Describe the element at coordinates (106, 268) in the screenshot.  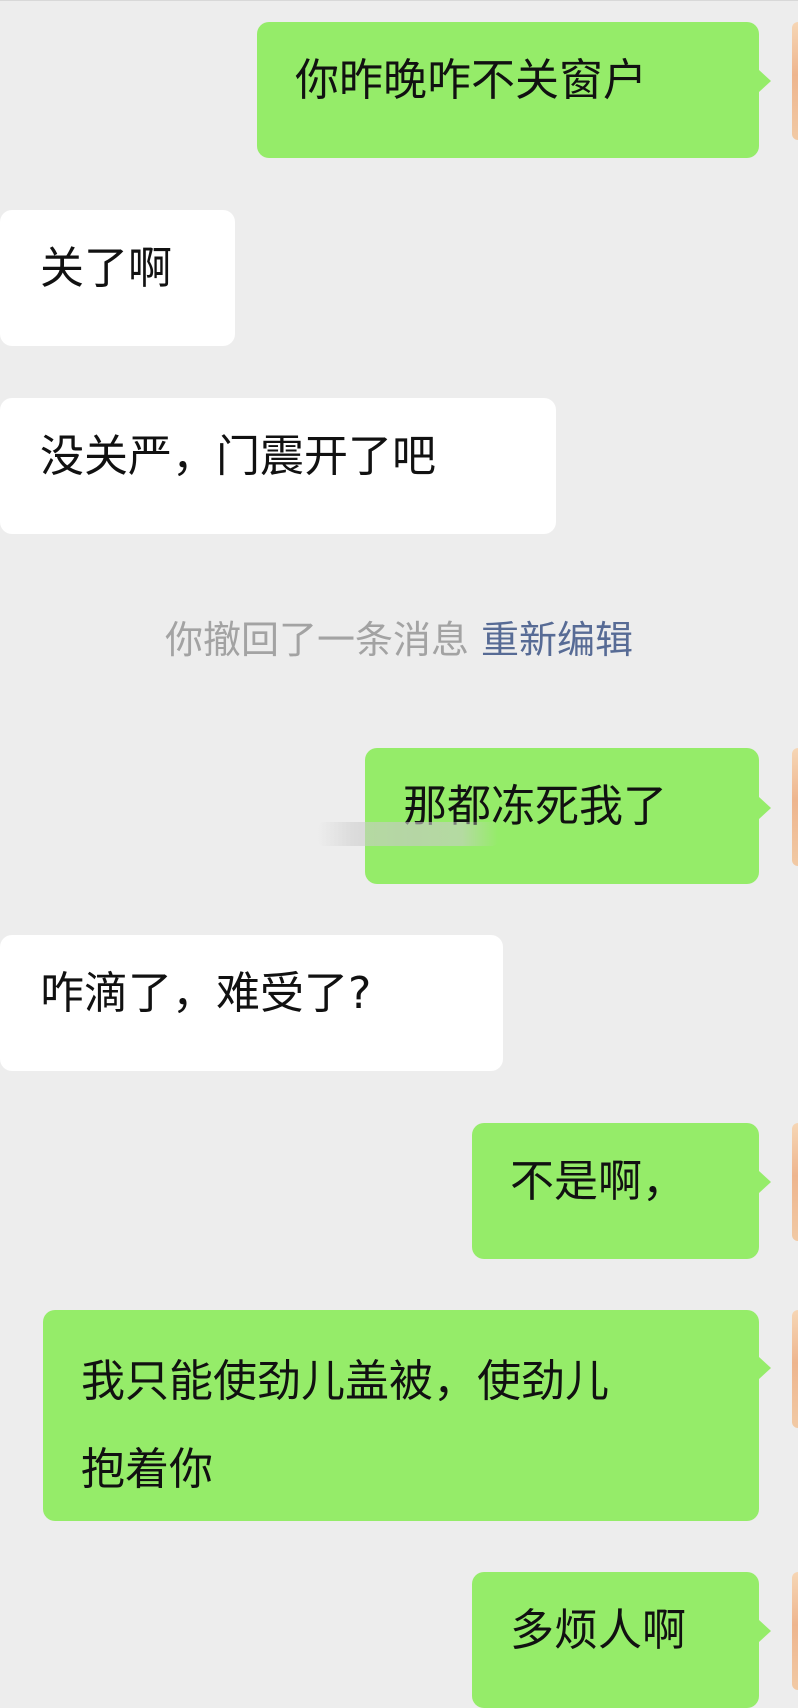
I see `message-text: 关了啊` at that location.